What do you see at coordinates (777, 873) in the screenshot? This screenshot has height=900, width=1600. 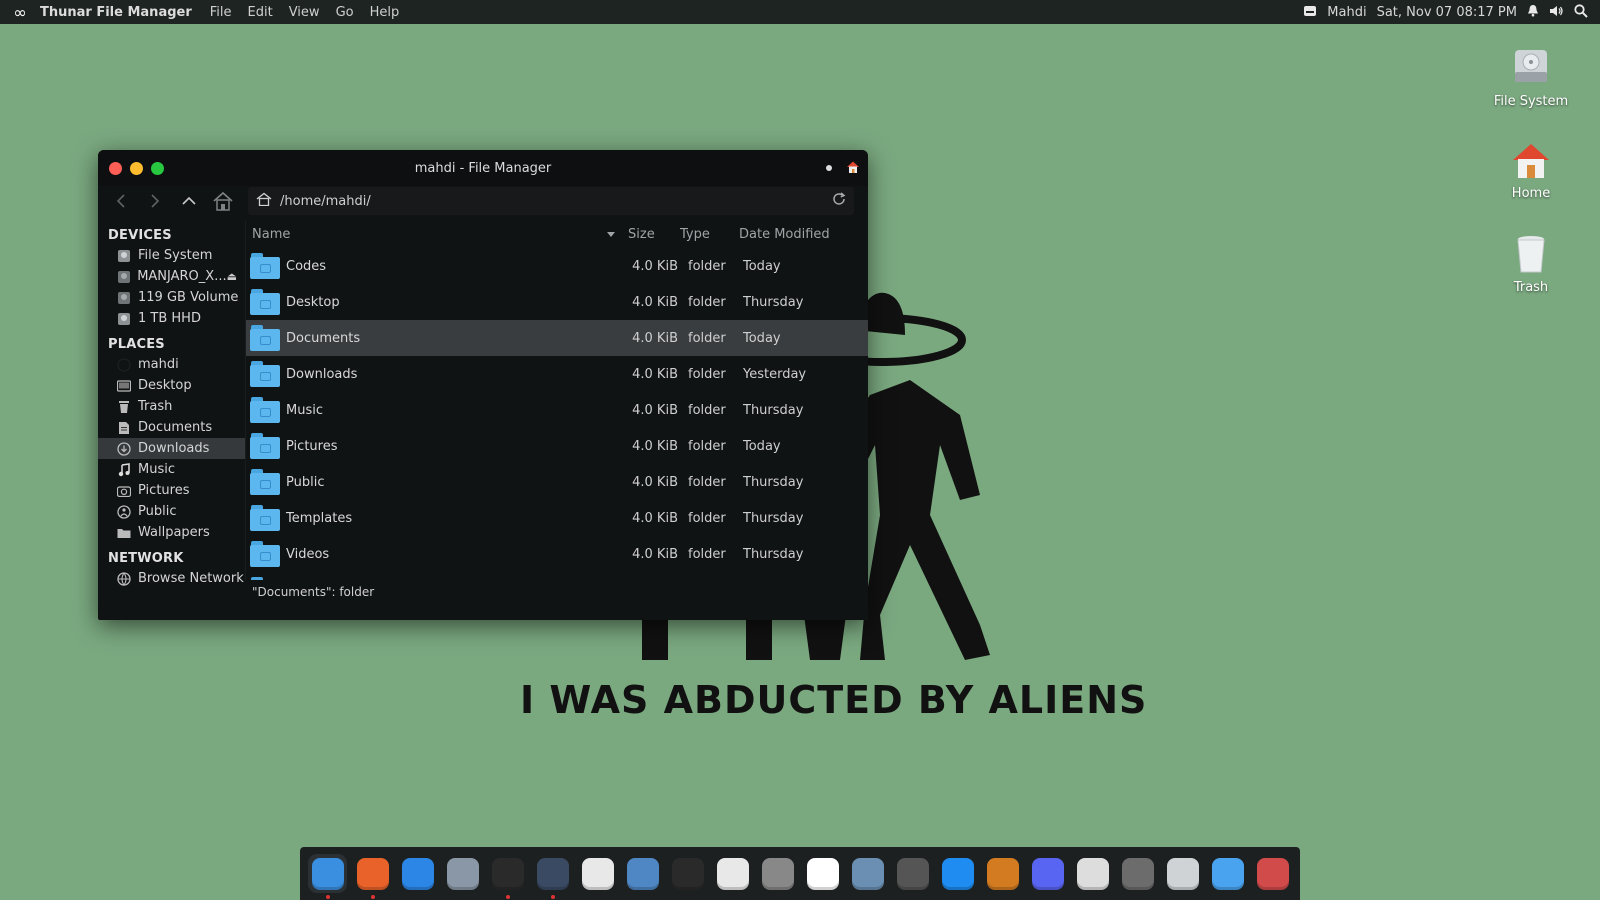 I see `image-viewer-icon` at bounding box center [777, 873].